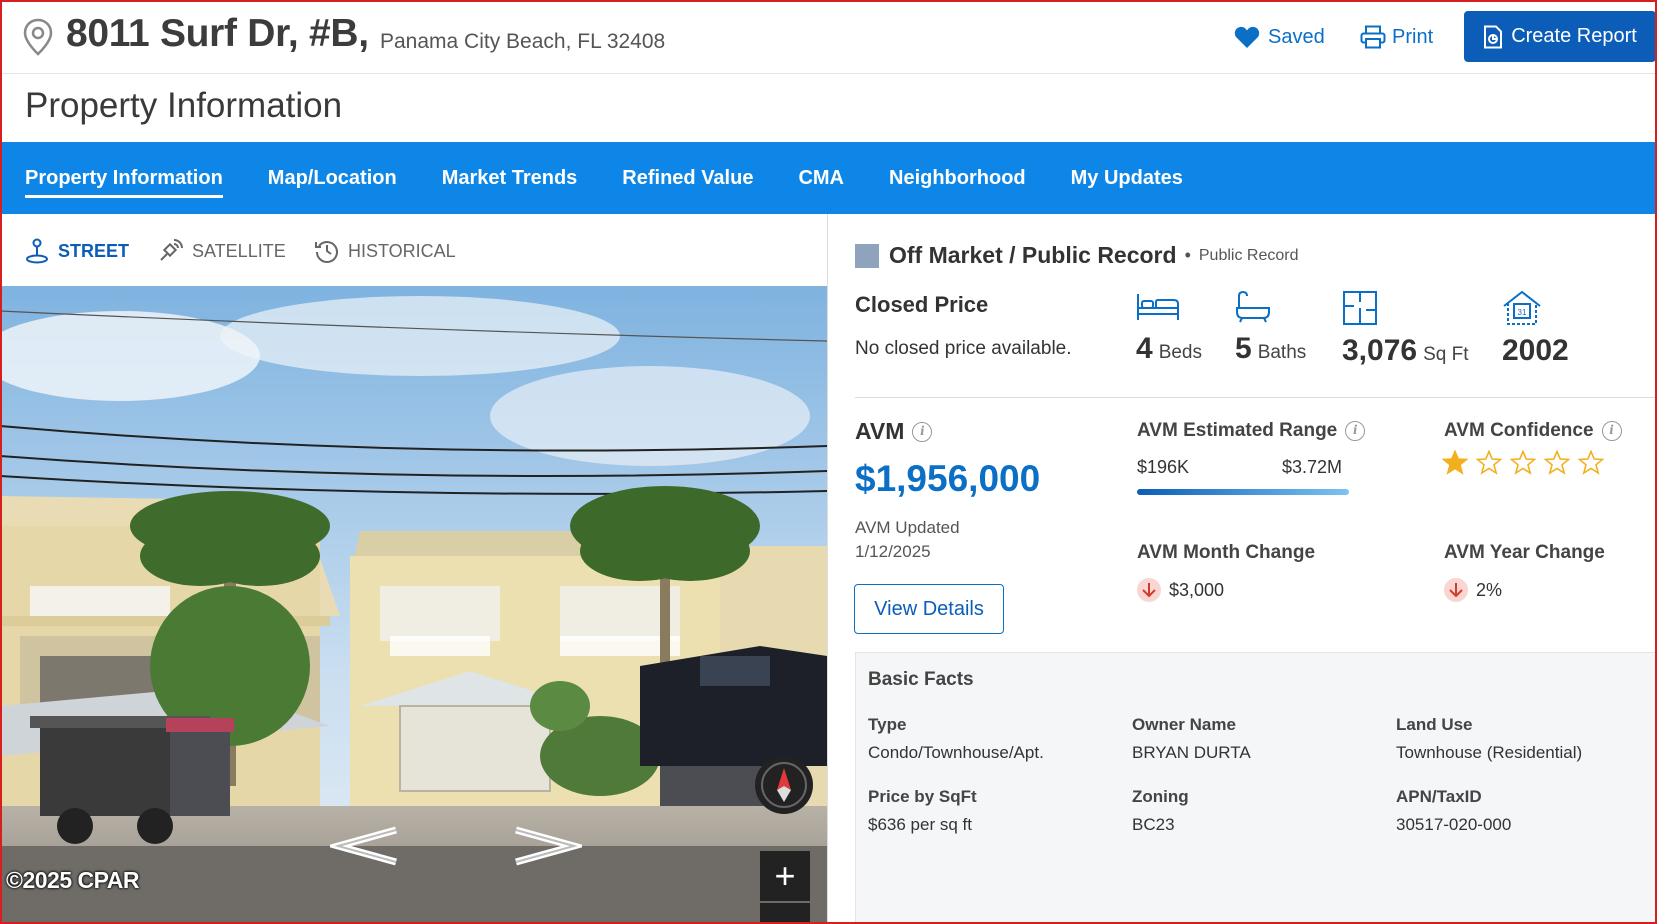 The image size is (1657, 924). Describe the element at coordinates (239, 250) in the screenshot. I see `view-tab-satellite-label: SATELLITE` at that location.